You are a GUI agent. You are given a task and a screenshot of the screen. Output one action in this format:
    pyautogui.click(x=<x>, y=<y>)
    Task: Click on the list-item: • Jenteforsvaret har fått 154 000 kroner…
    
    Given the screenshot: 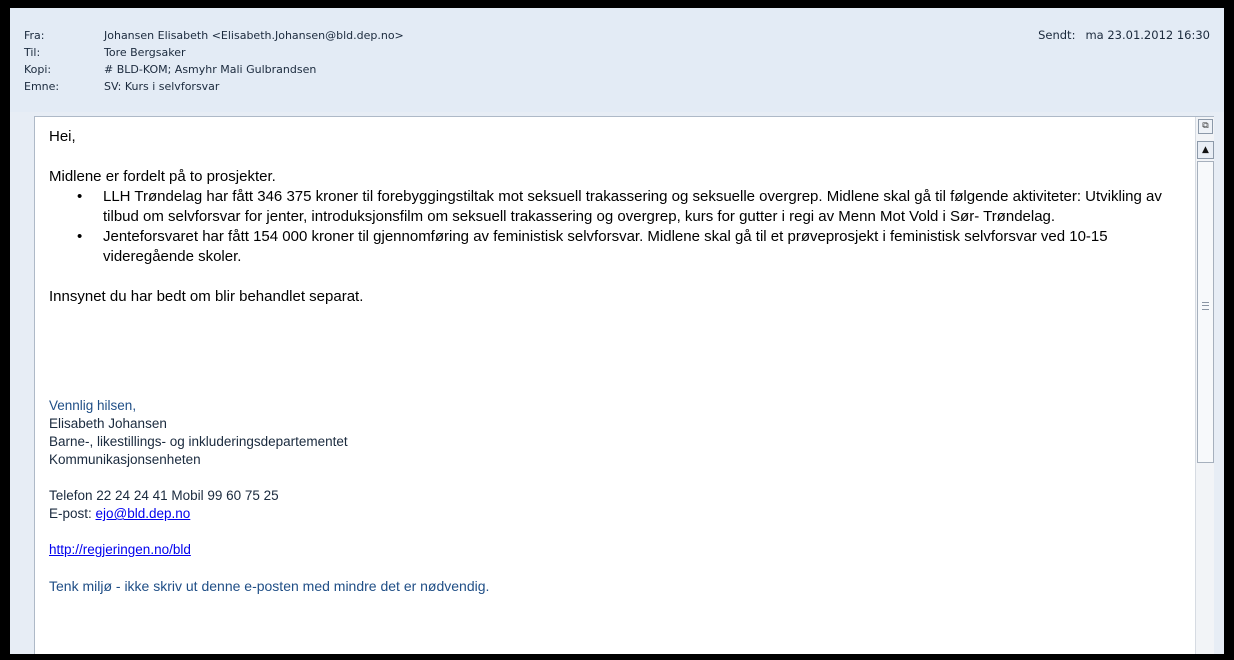 What is the action you would take?
    pyautogui.click(x=625, y=247)
    